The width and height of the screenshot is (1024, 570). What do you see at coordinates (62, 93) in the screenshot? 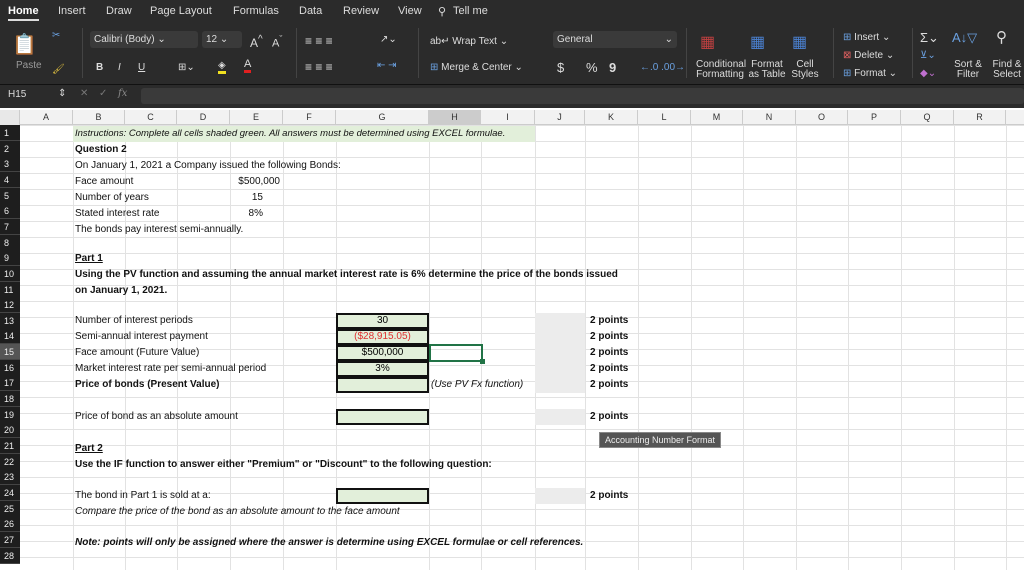
I see `name-box-stepper: ⇕` at bounding box center [62, 93].